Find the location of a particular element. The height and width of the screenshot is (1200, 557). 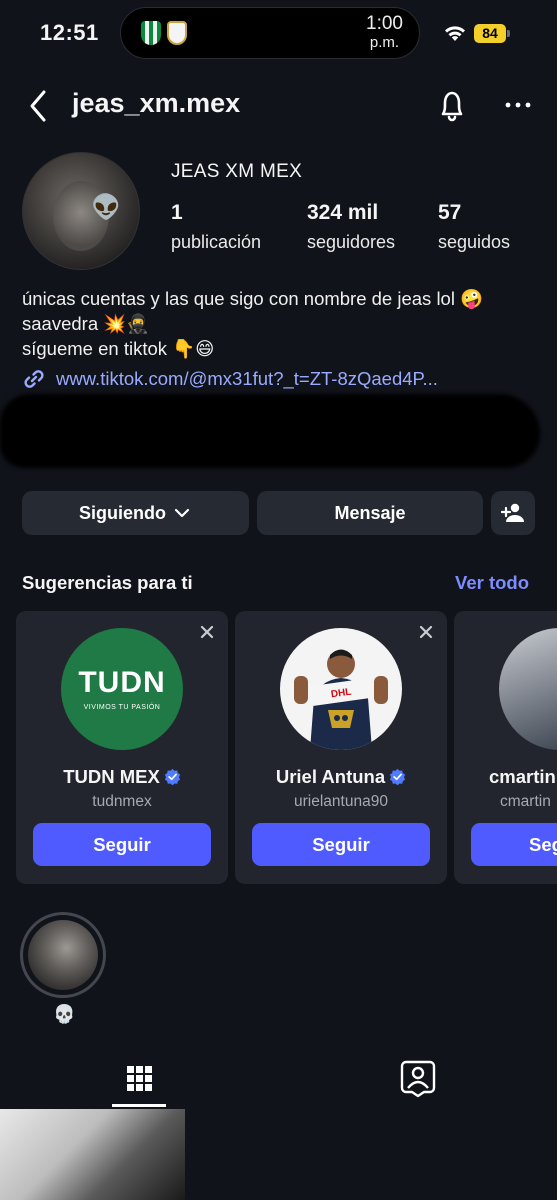

suggestion-name-text: Uriel Antuna is located at coordinates (330, 776).